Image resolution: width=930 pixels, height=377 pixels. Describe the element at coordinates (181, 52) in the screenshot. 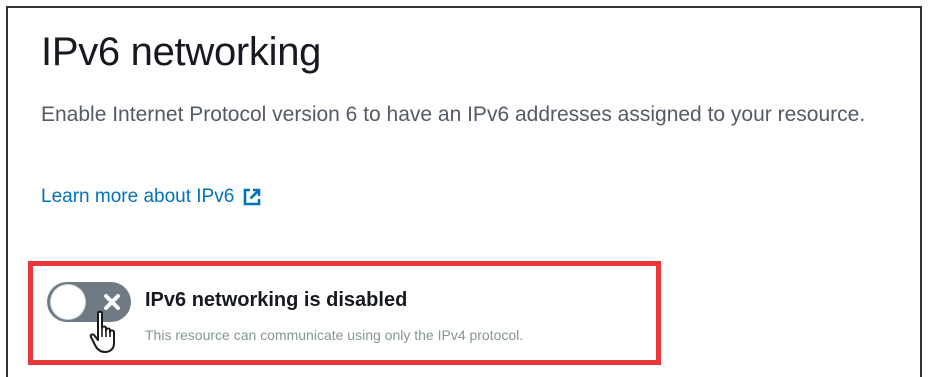

I see `section-title: IPv6 networking` at that location.